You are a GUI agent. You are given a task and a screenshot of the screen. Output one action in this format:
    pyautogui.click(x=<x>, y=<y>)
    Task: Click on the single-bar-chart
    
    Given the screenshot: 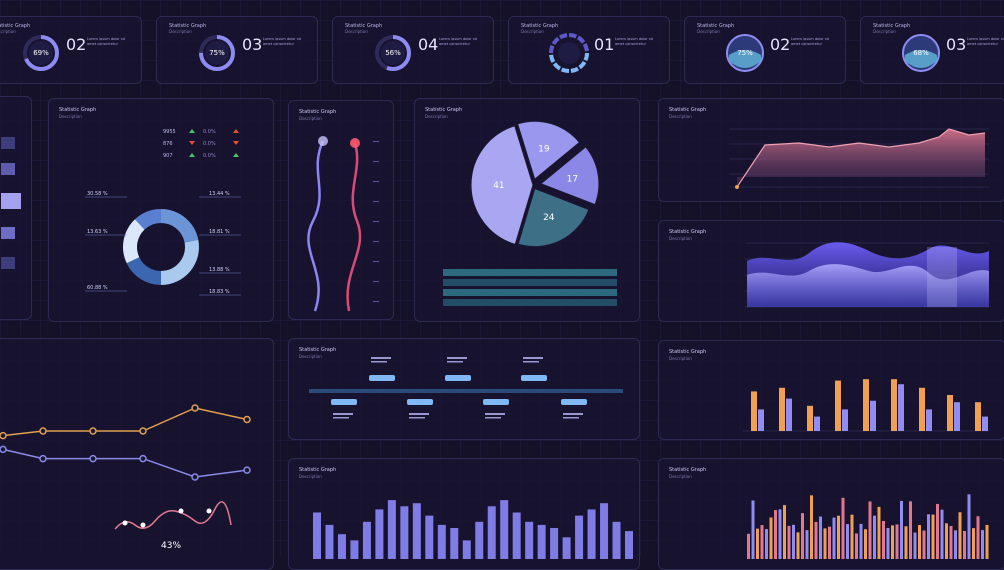 What is the action you would take?
    pyautogui.click(x=473, y=529)
    